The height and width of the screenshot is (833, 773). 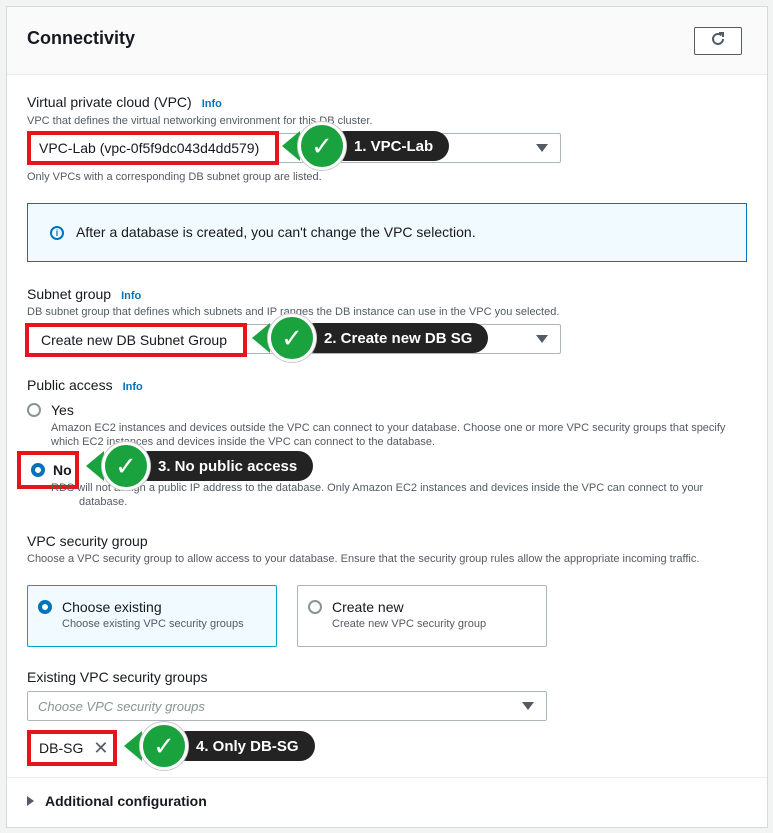 What do you see at coordinates (287, 706) in the screenshot?
I see `existing-groups-select: Choose VPC security groups` at bounding box center [287, 706].